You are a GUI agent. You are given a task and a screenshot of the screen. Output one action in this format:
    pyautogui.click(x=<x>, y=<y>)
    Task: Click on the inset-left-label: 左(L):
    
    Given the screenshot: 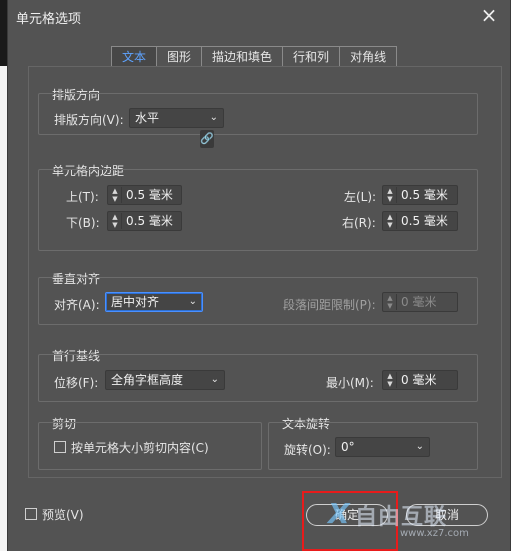 What is the action you would take?
    pyautogui.click(x=360, y=197)
    